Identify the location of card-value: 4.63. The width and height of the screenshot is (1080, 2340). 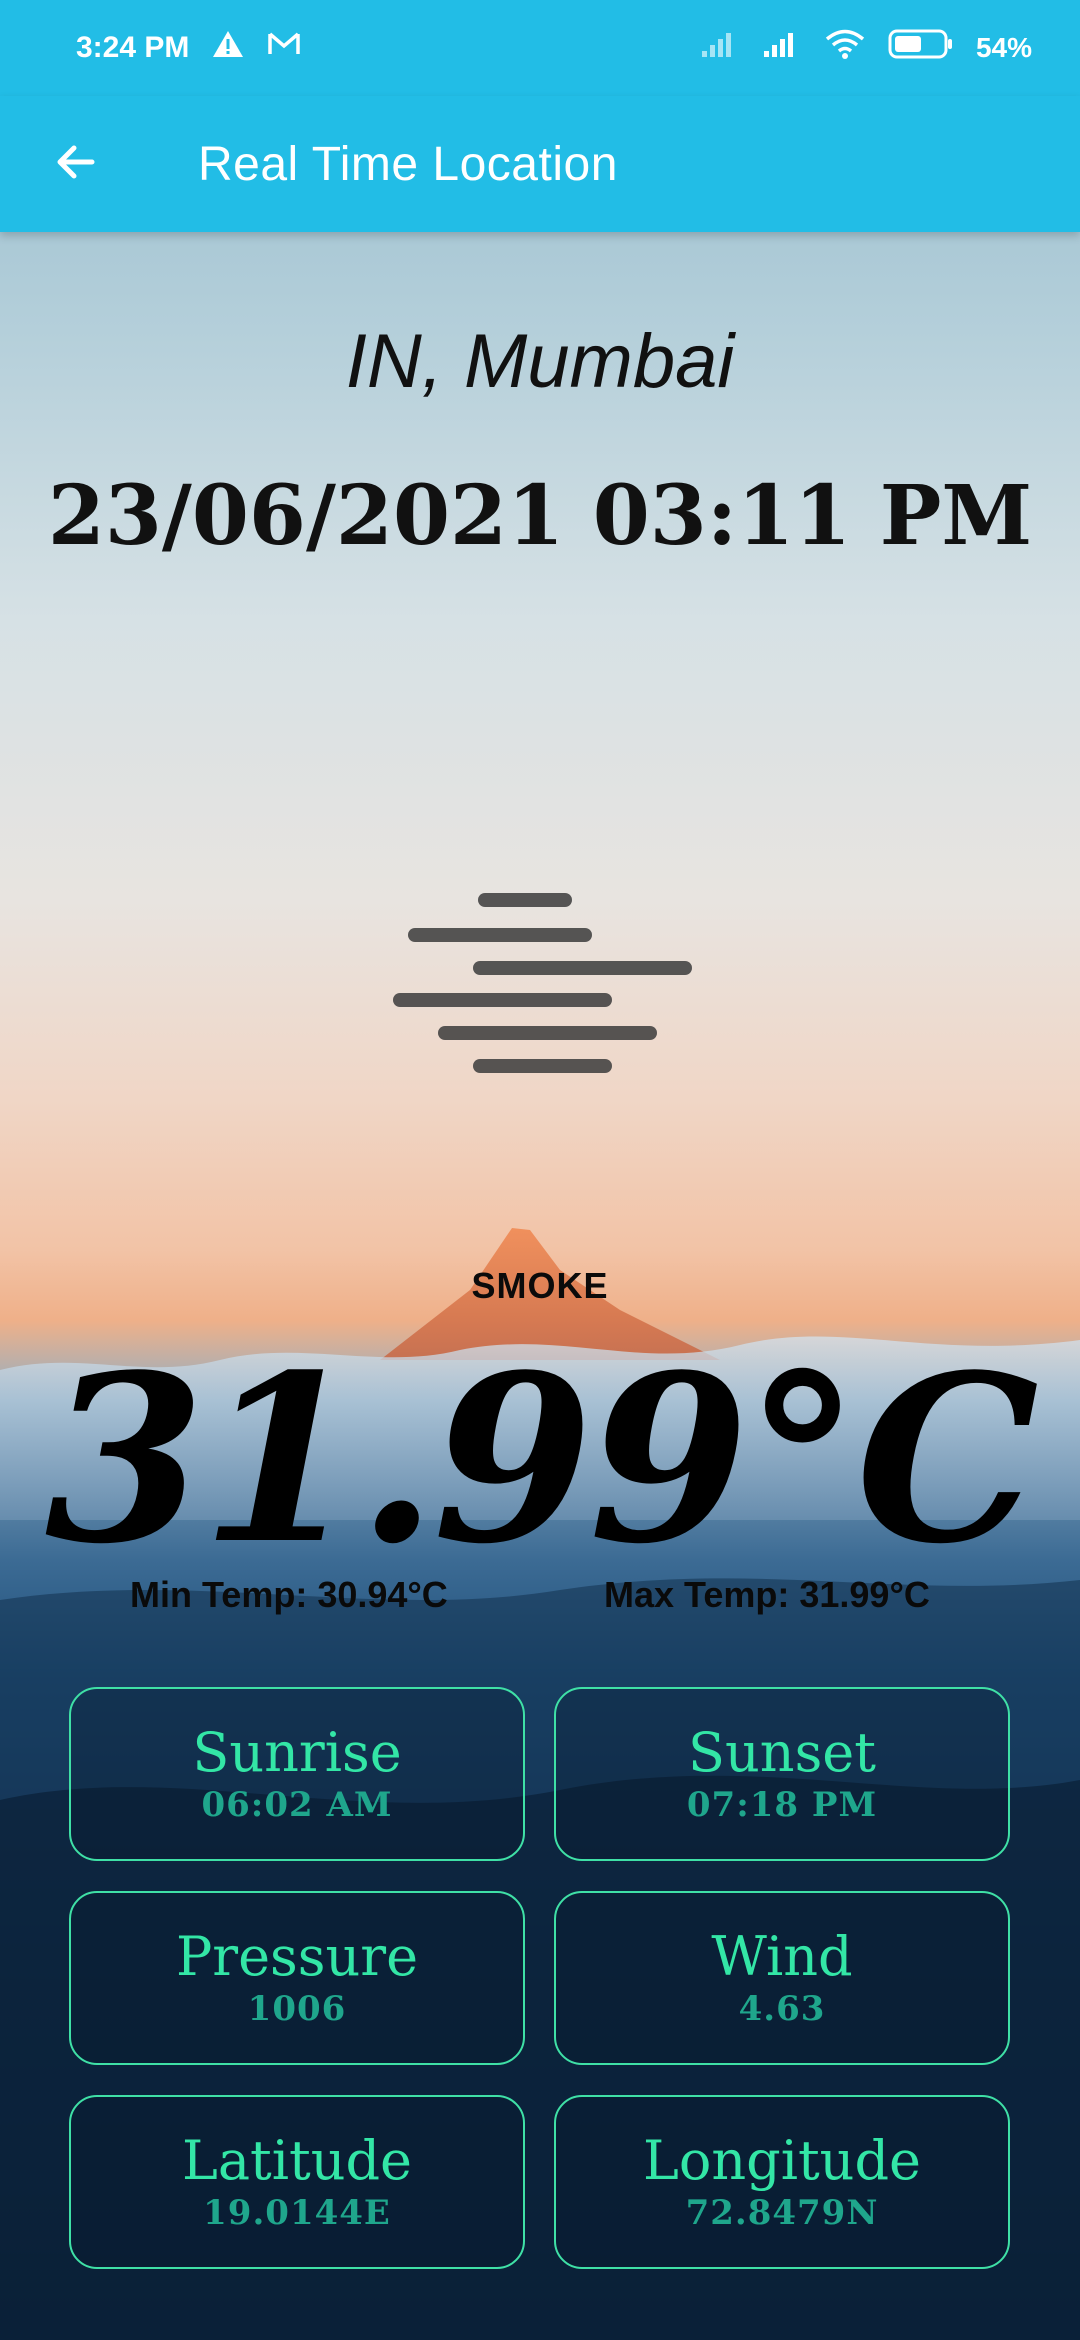
(782, 2009).